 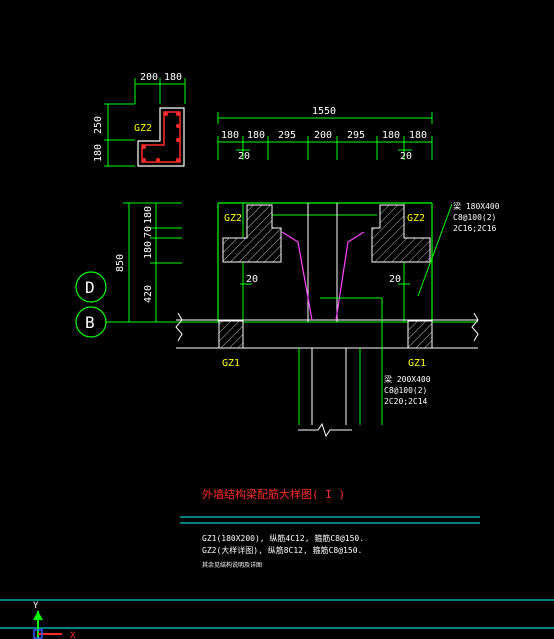 I want to click on beam-upper-line-2: C8@100(2), so click(x=474, y=217).